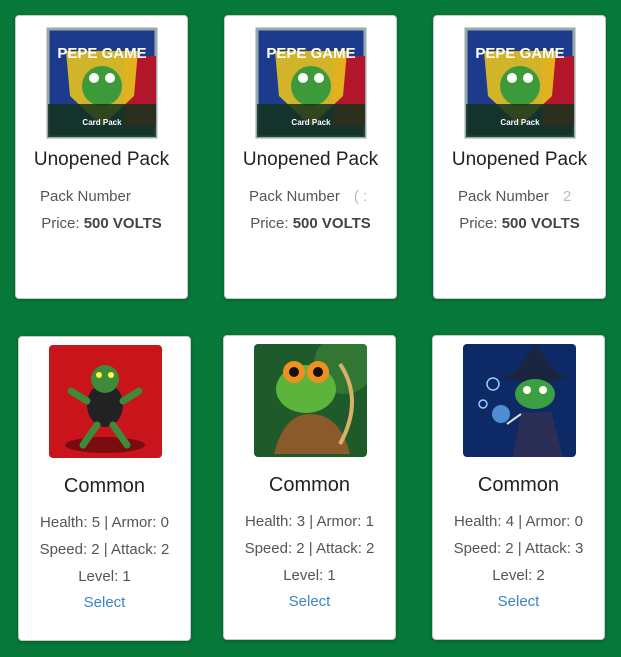  I want to click on pack-number: Pack Number, so click(92, 196).